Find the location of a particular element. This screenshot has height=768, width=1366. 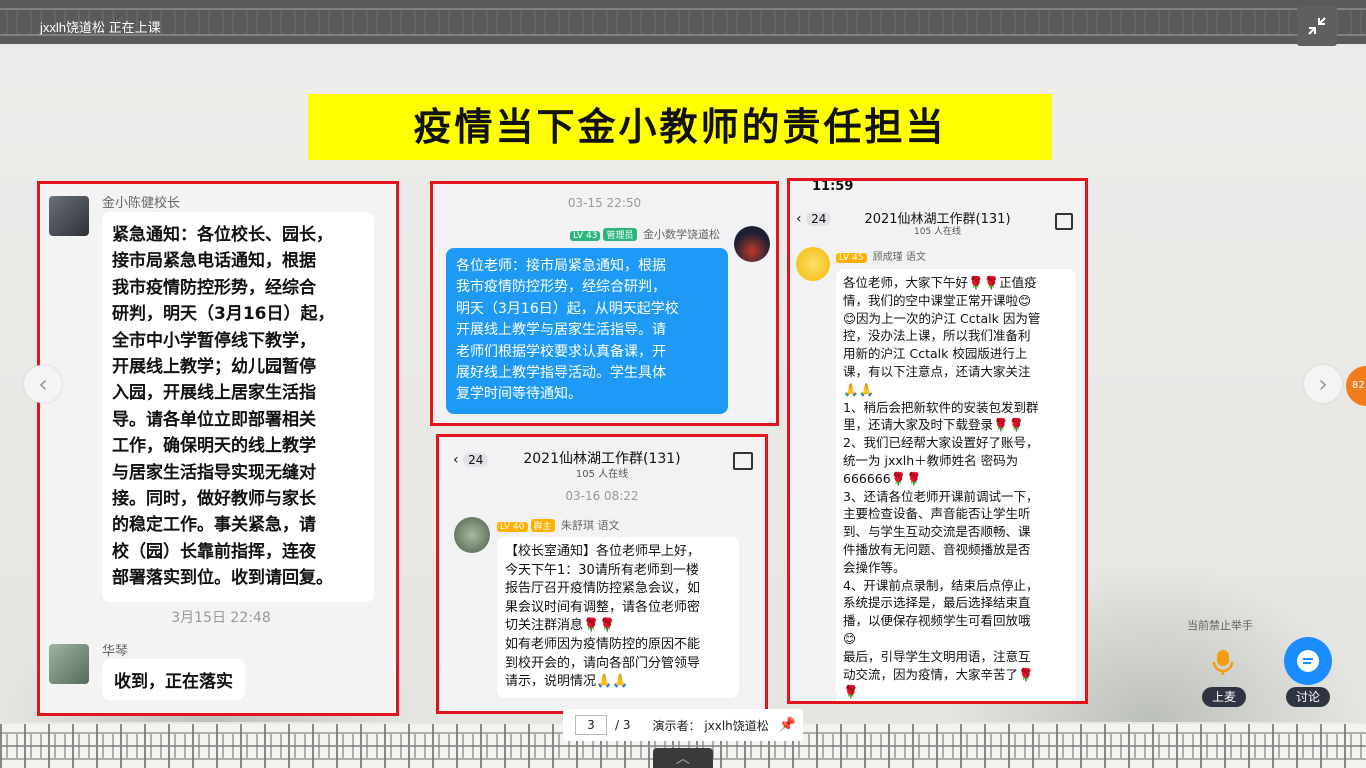

chevron-up-icon: ︿ is located at coordinates (683, 759).